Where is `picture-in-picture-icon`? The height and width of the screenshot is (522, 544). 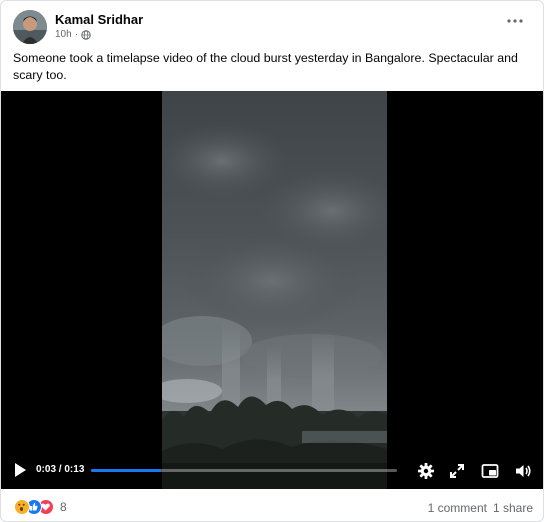
picture-in-picture-icon is located at coordinates (490, 471).